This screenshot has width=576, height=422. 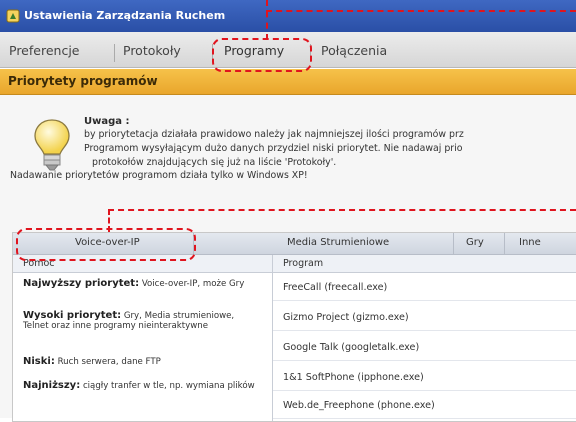 I want to click on program-row: Google Talk (googletalk.exe), so click(x=424, y=348).